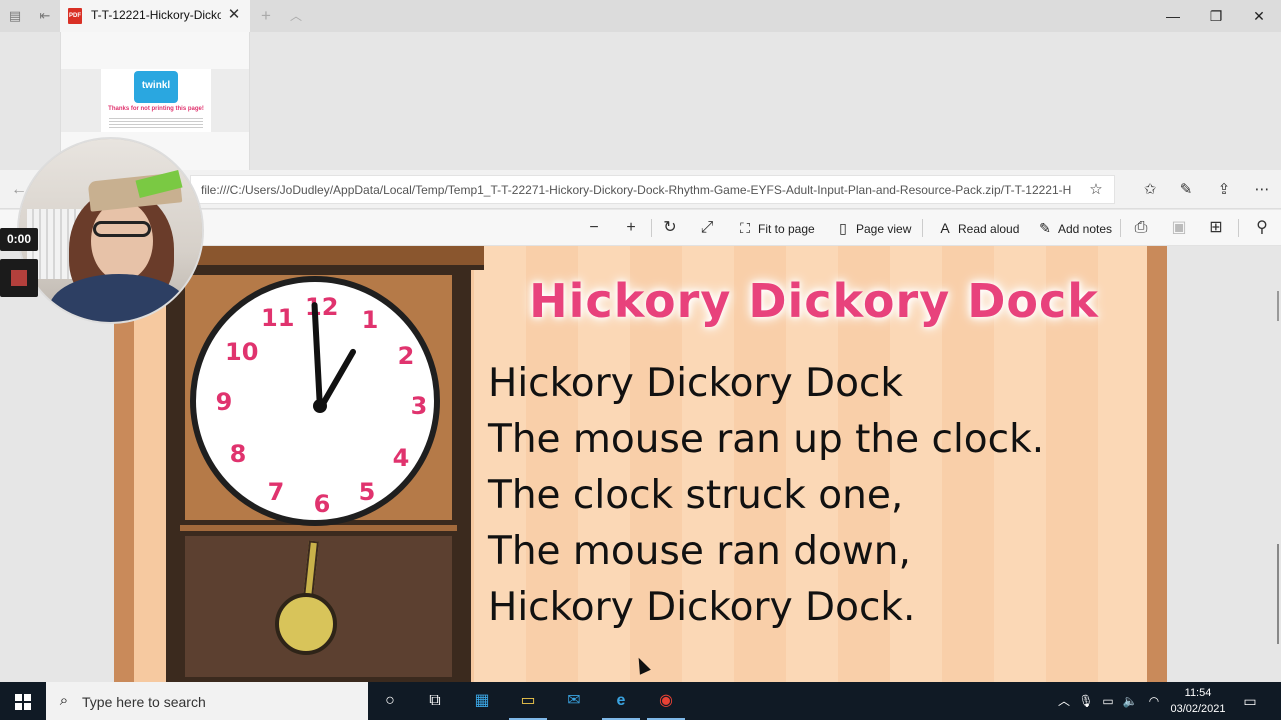 The height and width of the screenshot is (720, 1281). Describe the element at coordinates (156, 123) in the screenshot. I see `thumbnail-text-lines` at that location.